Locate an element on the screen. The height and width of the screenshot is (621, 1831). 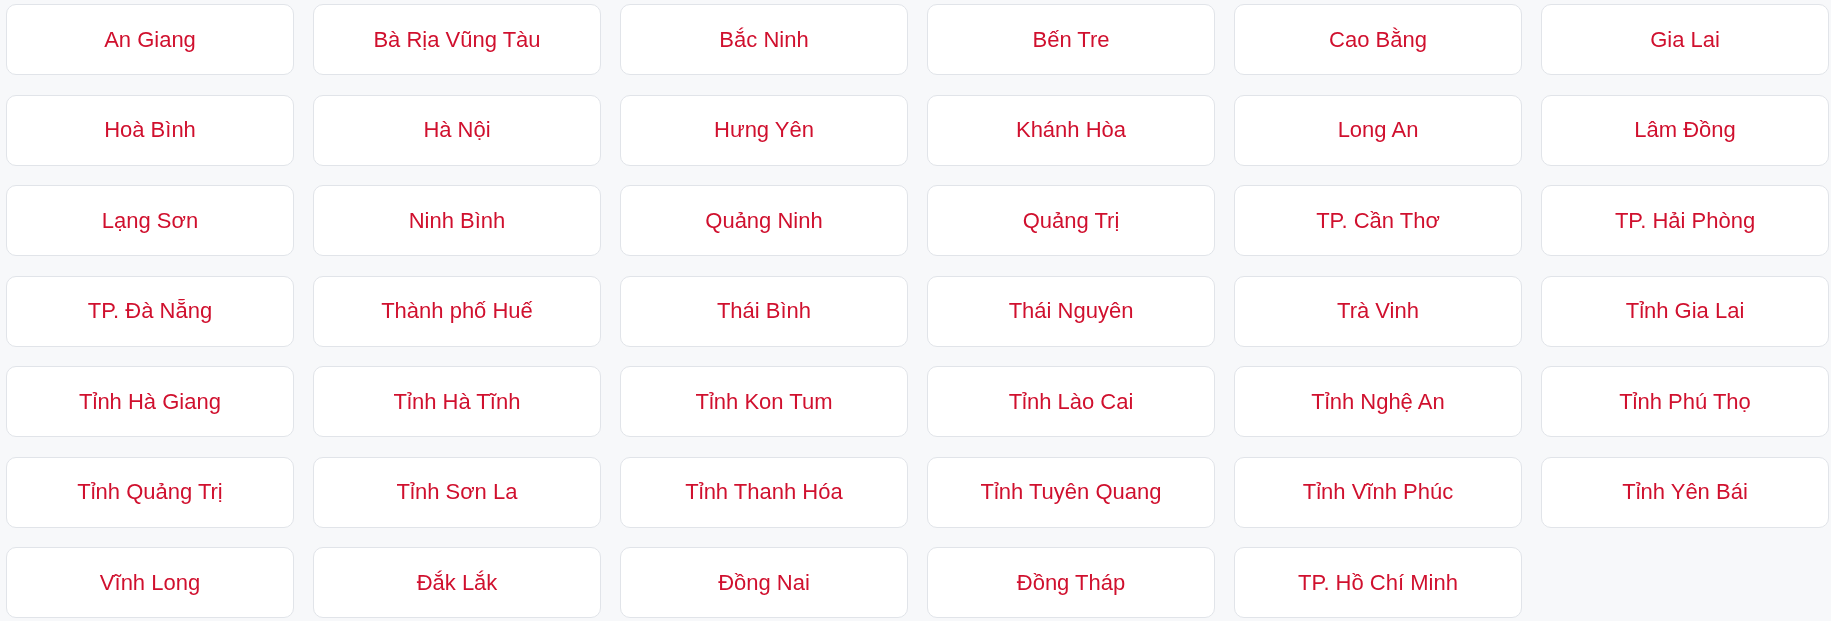
province-button: TP. Hồ Chí Minh is located at coordinates (1378, 582).